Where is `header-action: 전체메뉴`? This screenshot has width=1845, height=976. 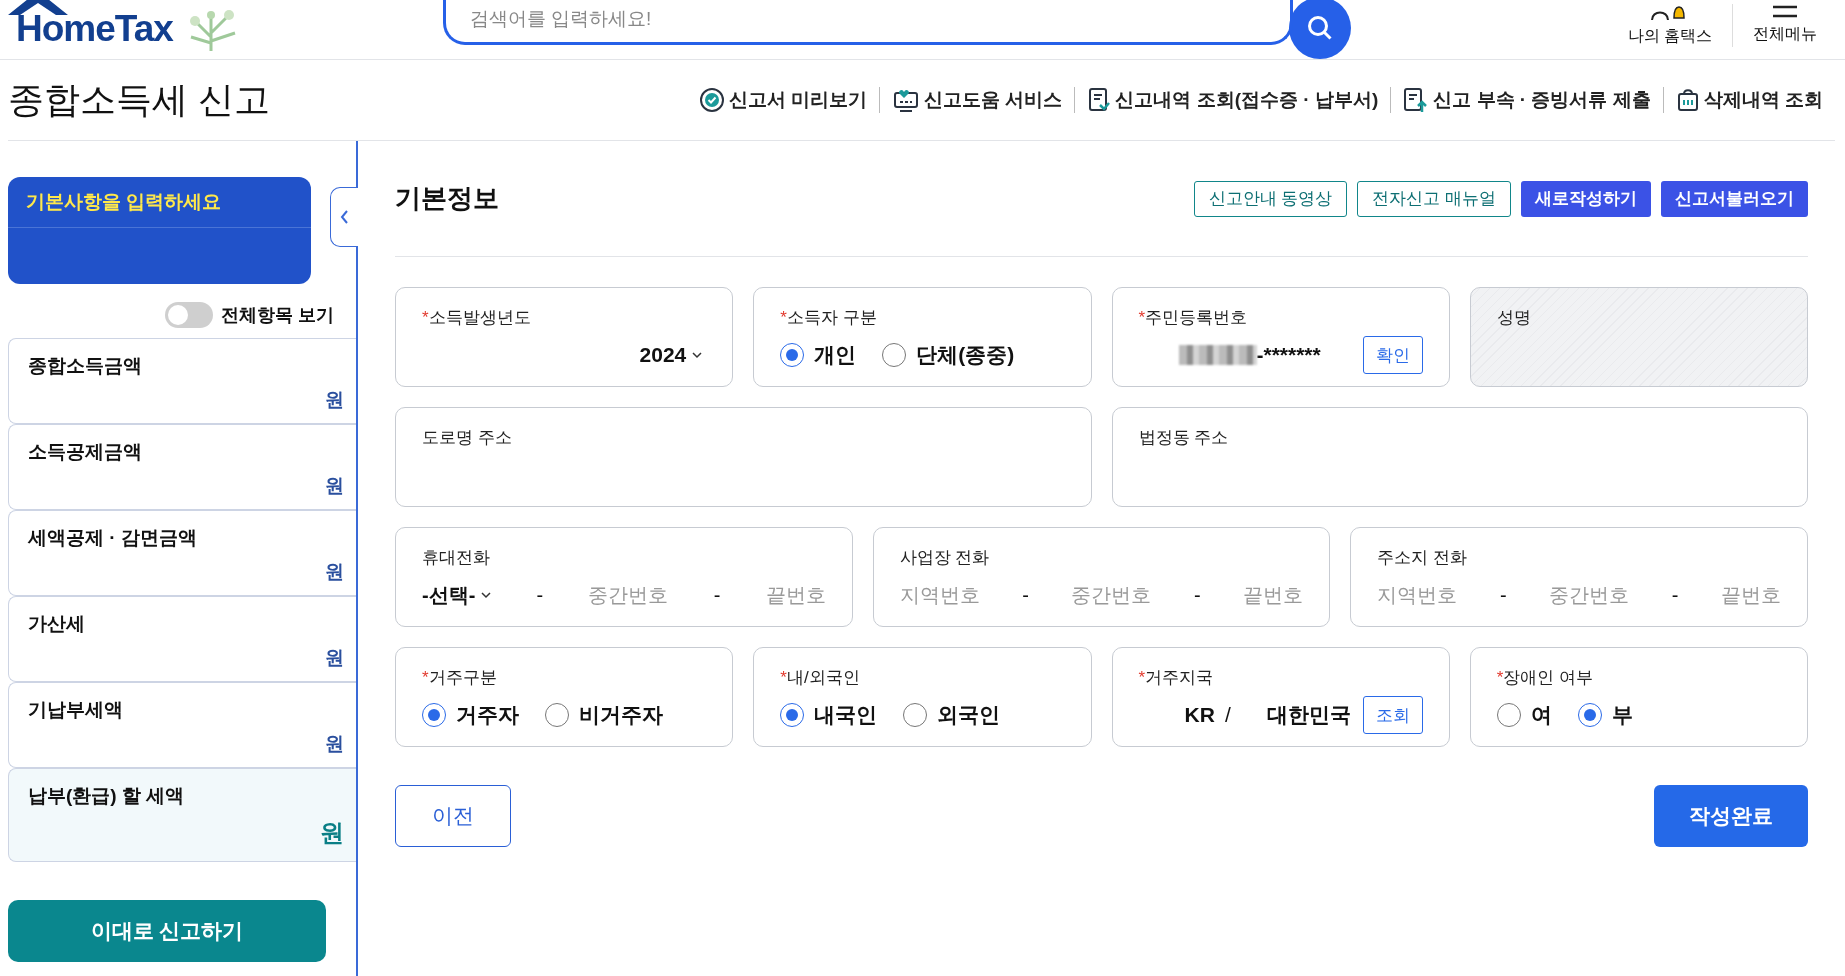 header-action: 전체메뉴 is located at coordinates (1784, 25).